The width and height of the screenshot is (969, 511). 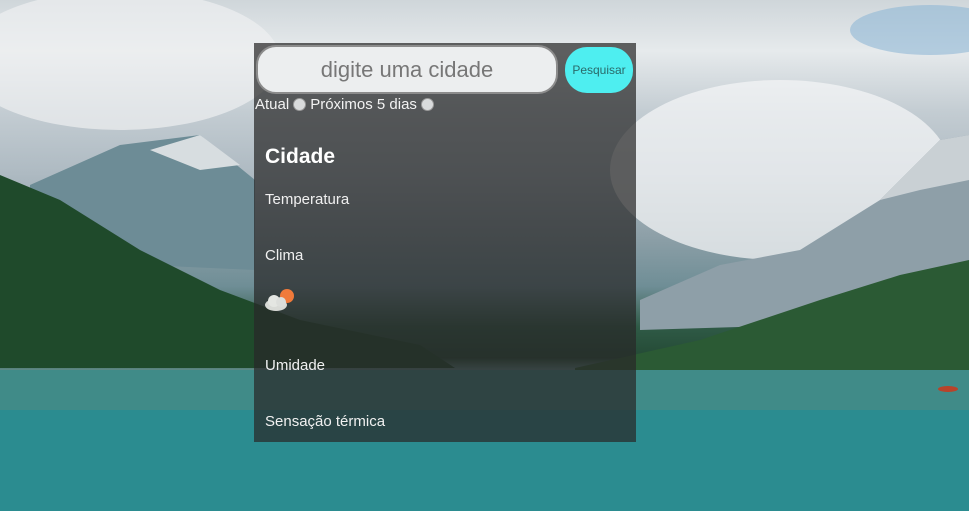 I want to click on partly-cloudy-icon, so click(x=280, y=300).